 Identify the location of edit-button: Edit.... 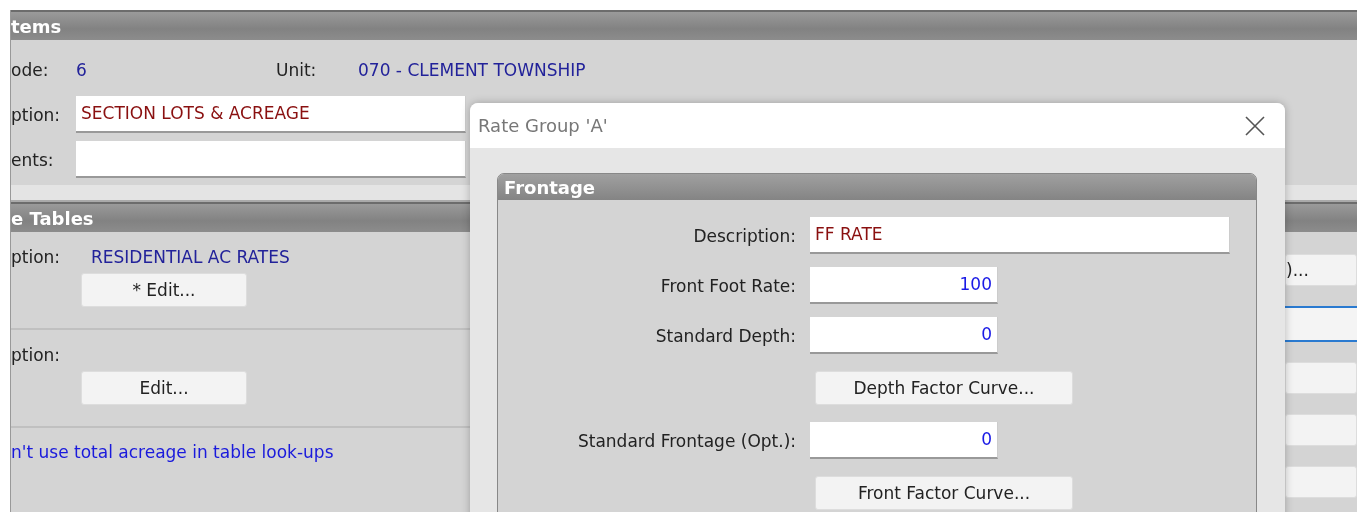
(164, 388).